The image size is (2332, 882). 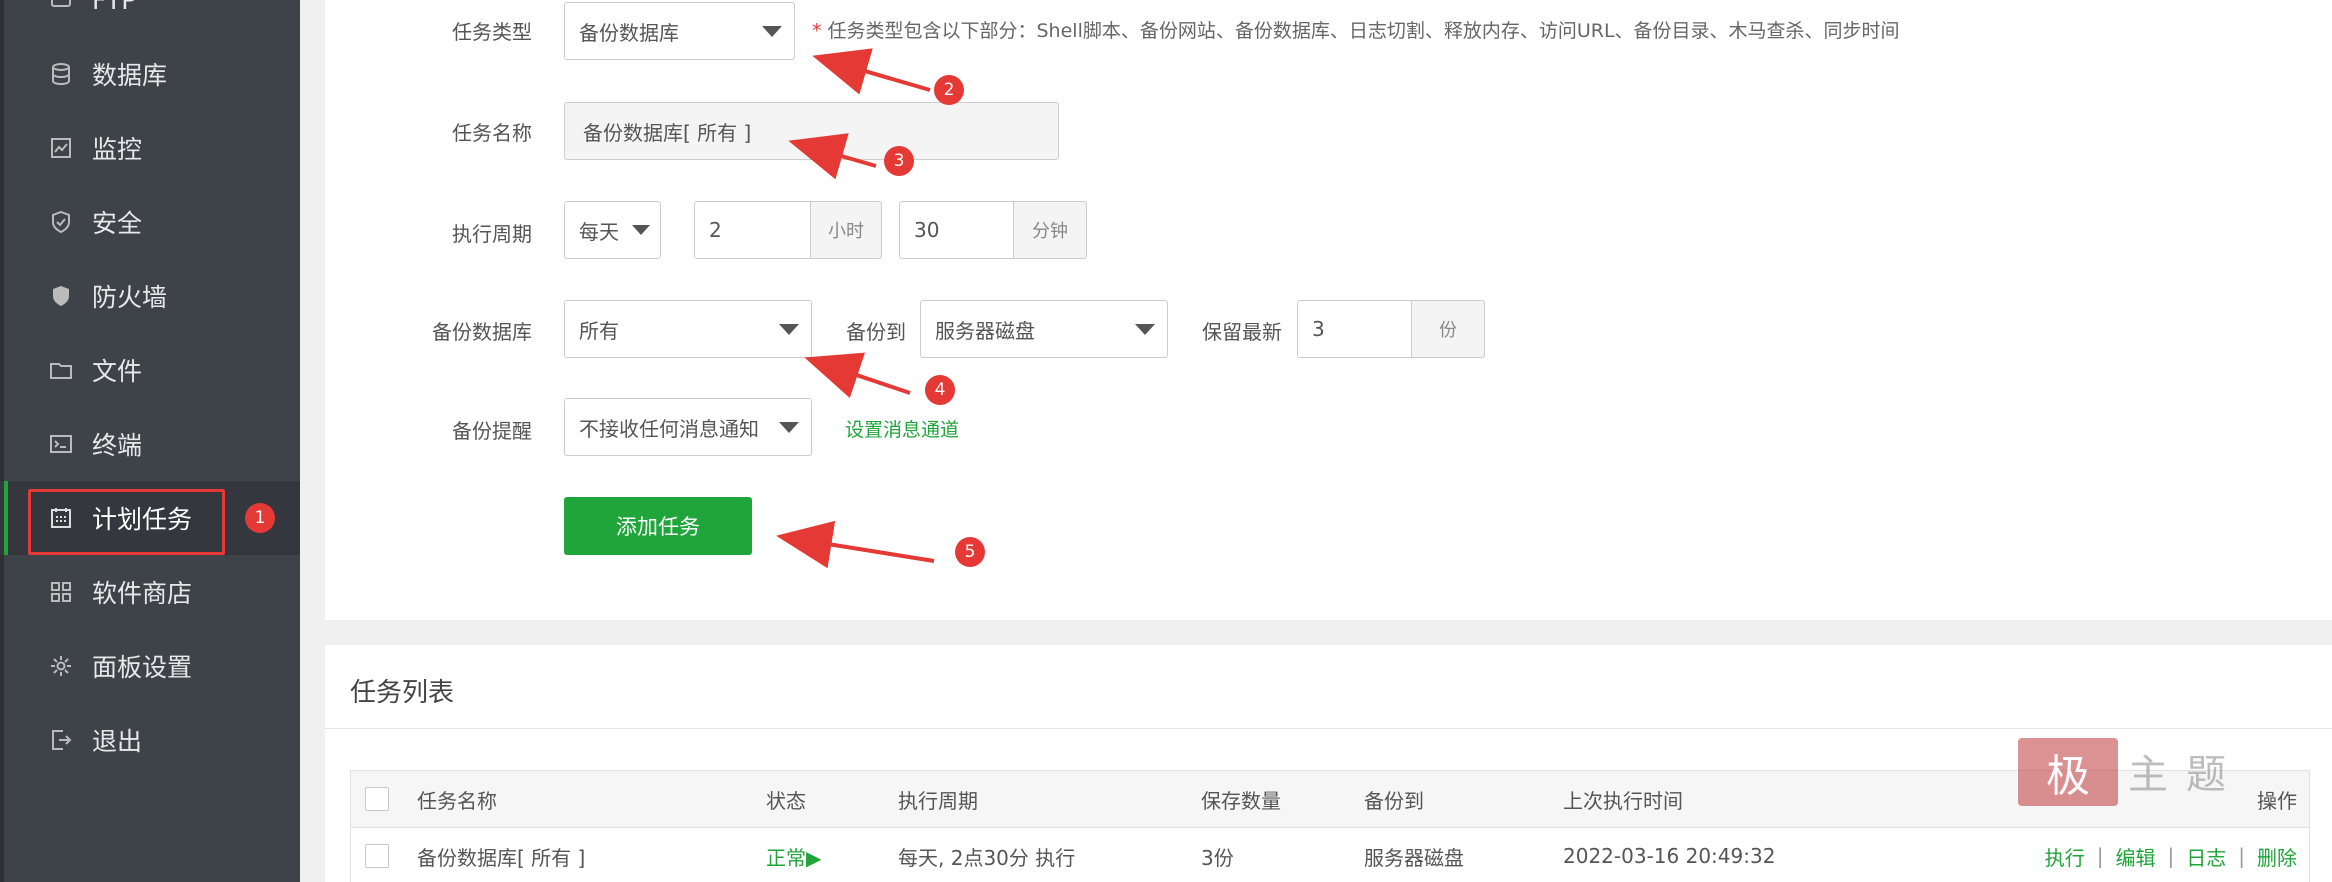 What do you see at coordinates (817, 31) in the screenshot?
I see `required-star: *` at bounding box center [817, 31].